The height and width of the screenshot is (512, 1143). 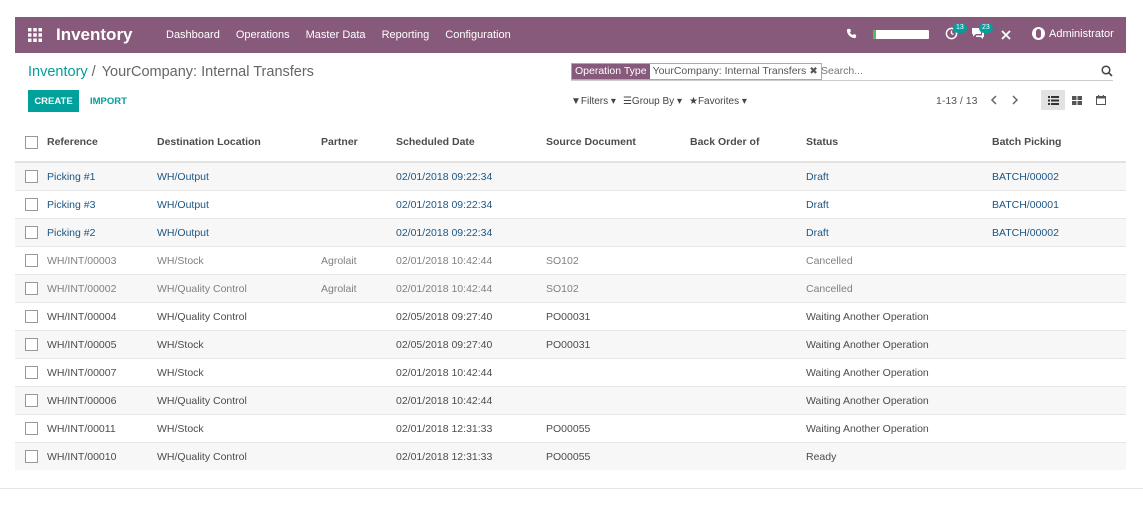 What do you see at coordinates (263, 35) in the screenshot?
I see `menu-operations: Operations` at bounding box center [263, 35].